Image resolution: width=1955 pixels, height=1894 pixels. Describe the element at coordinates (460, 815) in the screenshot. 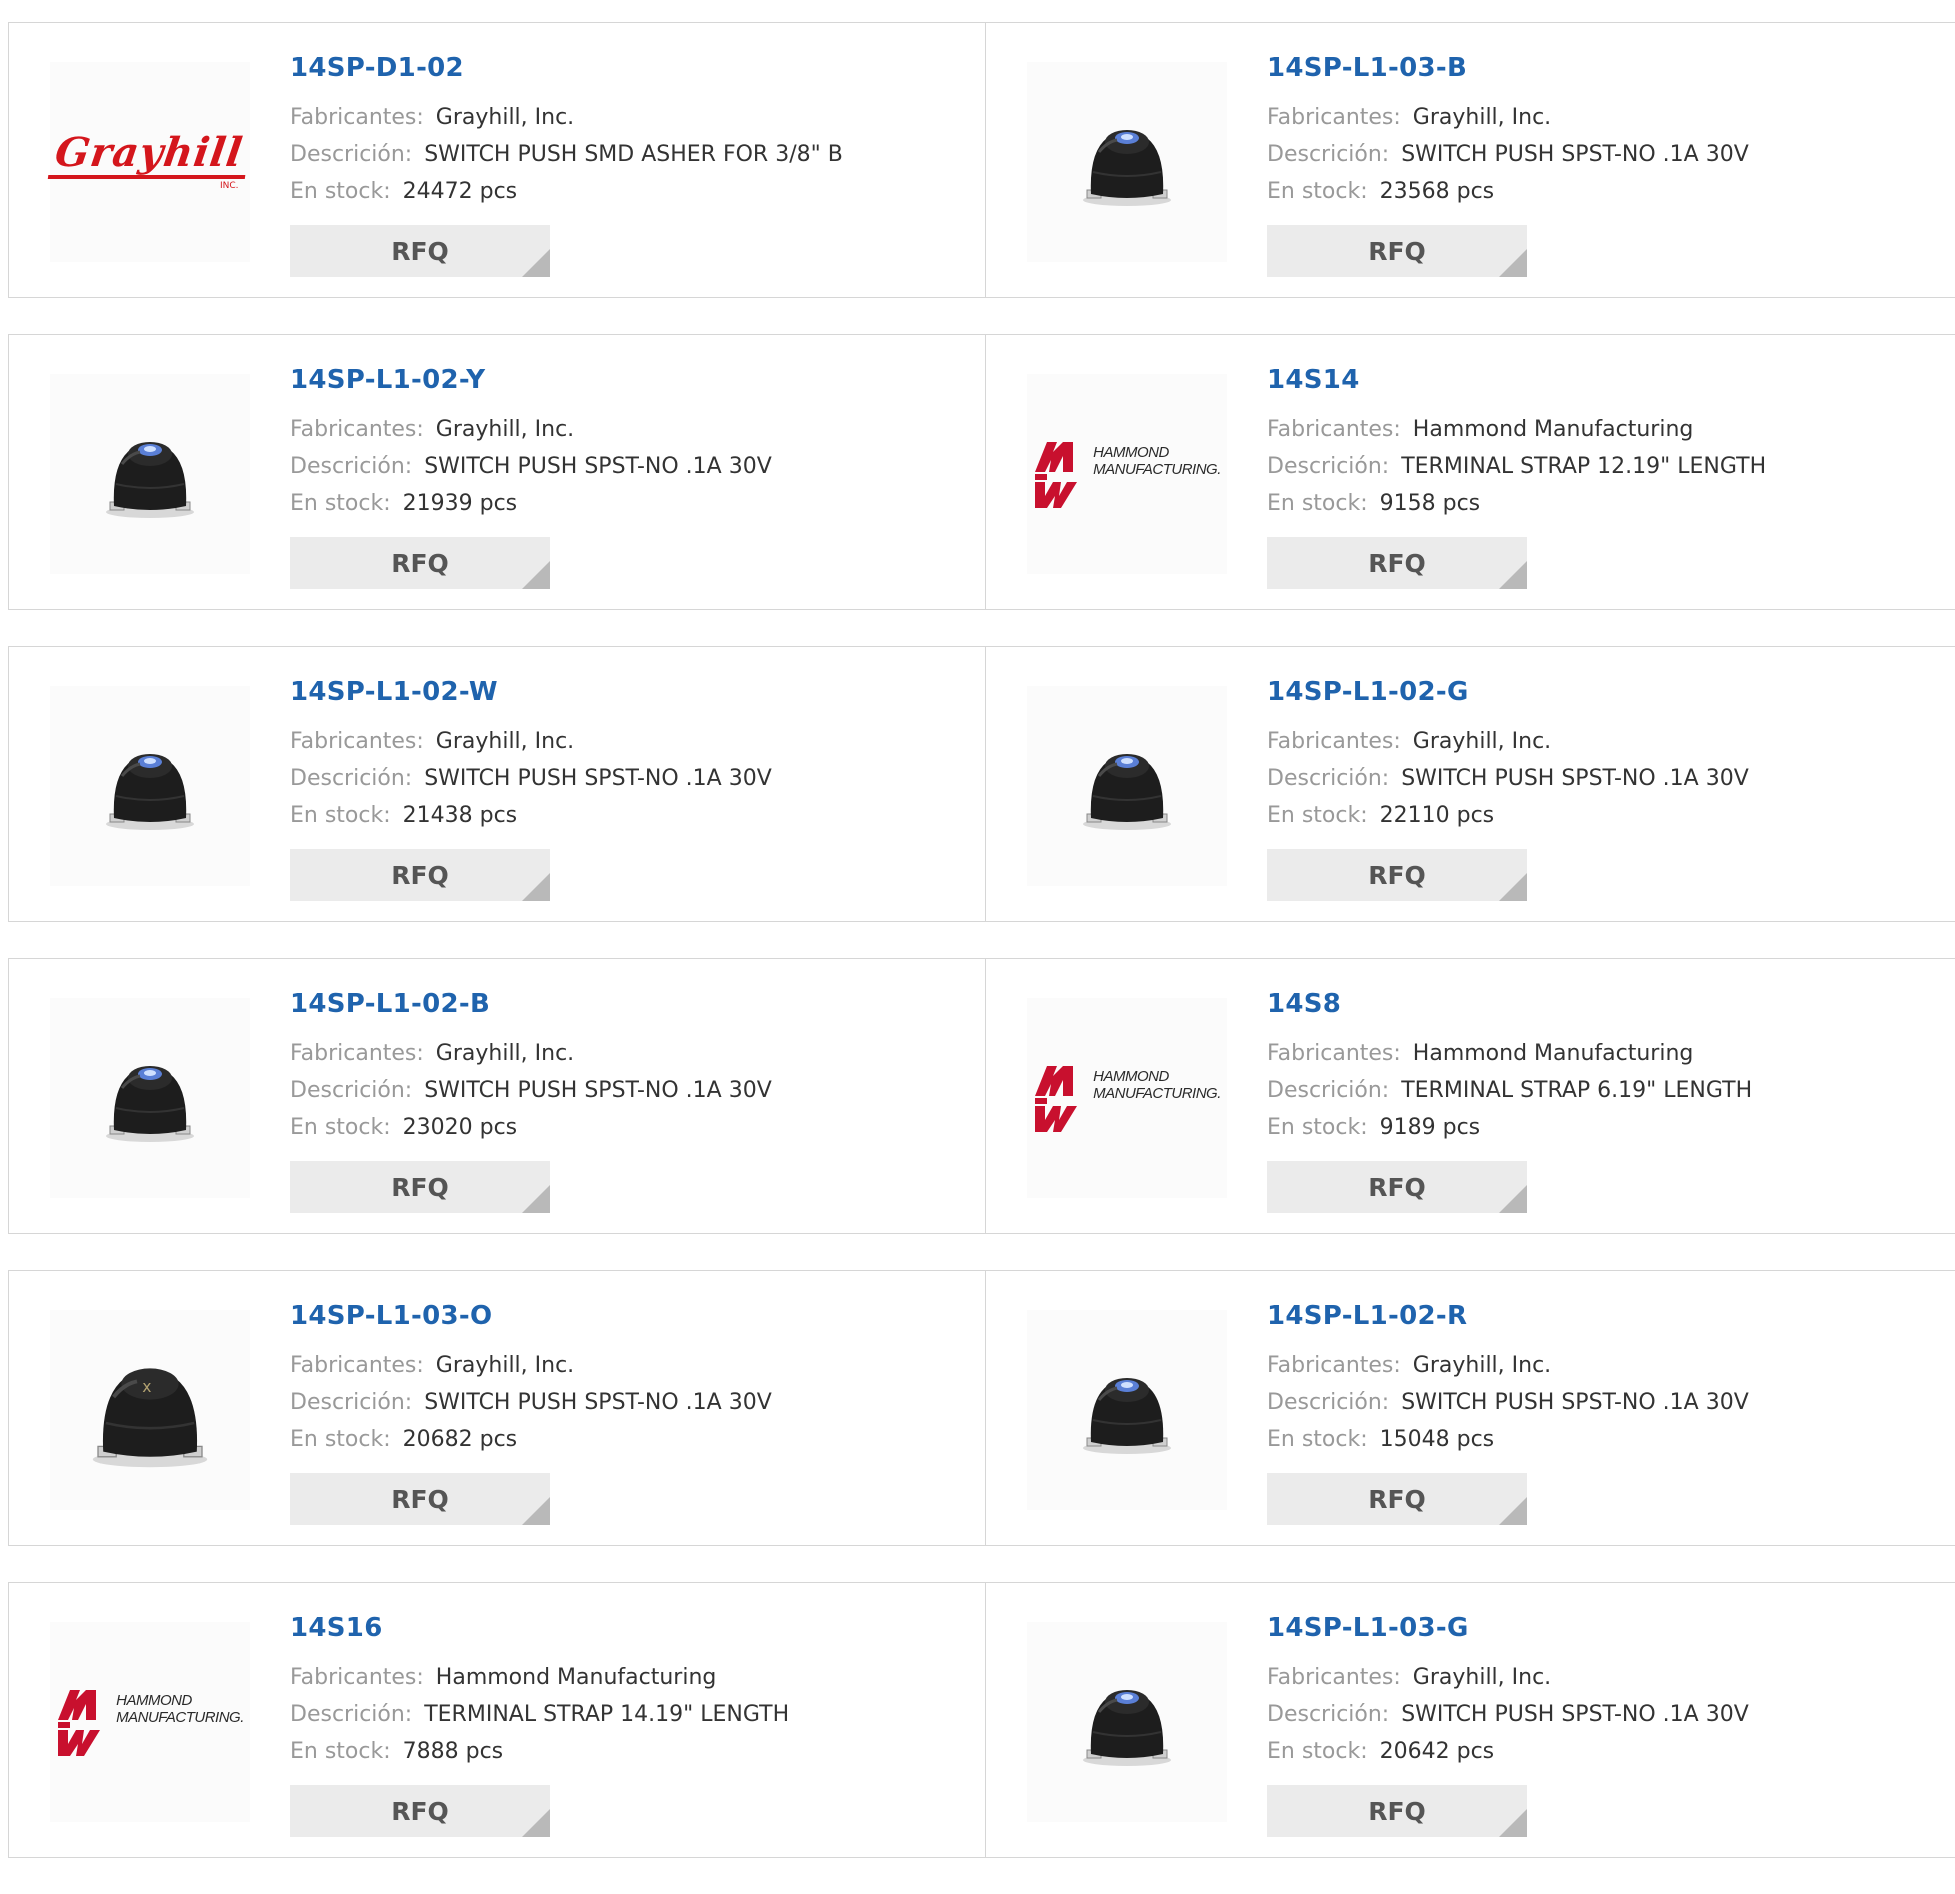

I see `stock-value: 21438 pcs` at that location.